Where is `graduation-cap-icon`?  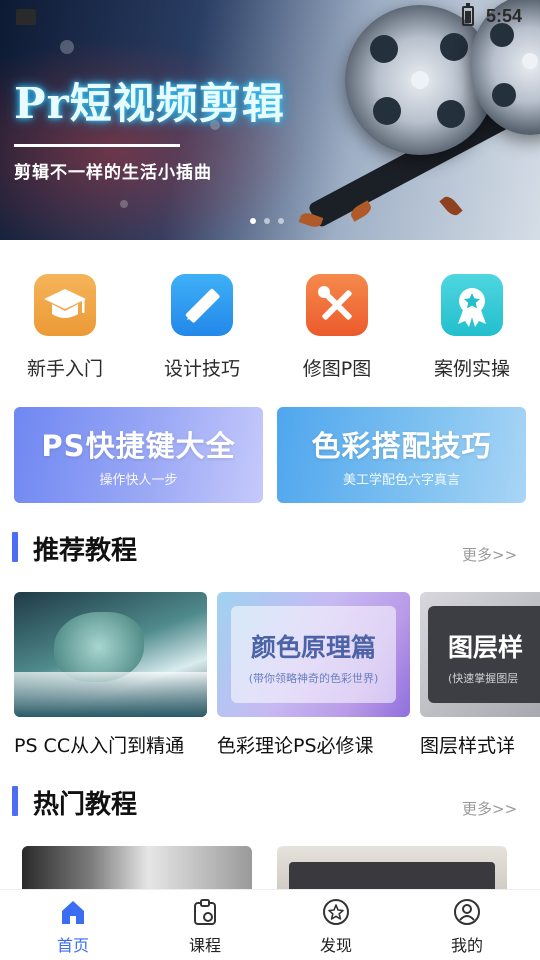 graduation-cap-icon is located at coordinates (65, 305).